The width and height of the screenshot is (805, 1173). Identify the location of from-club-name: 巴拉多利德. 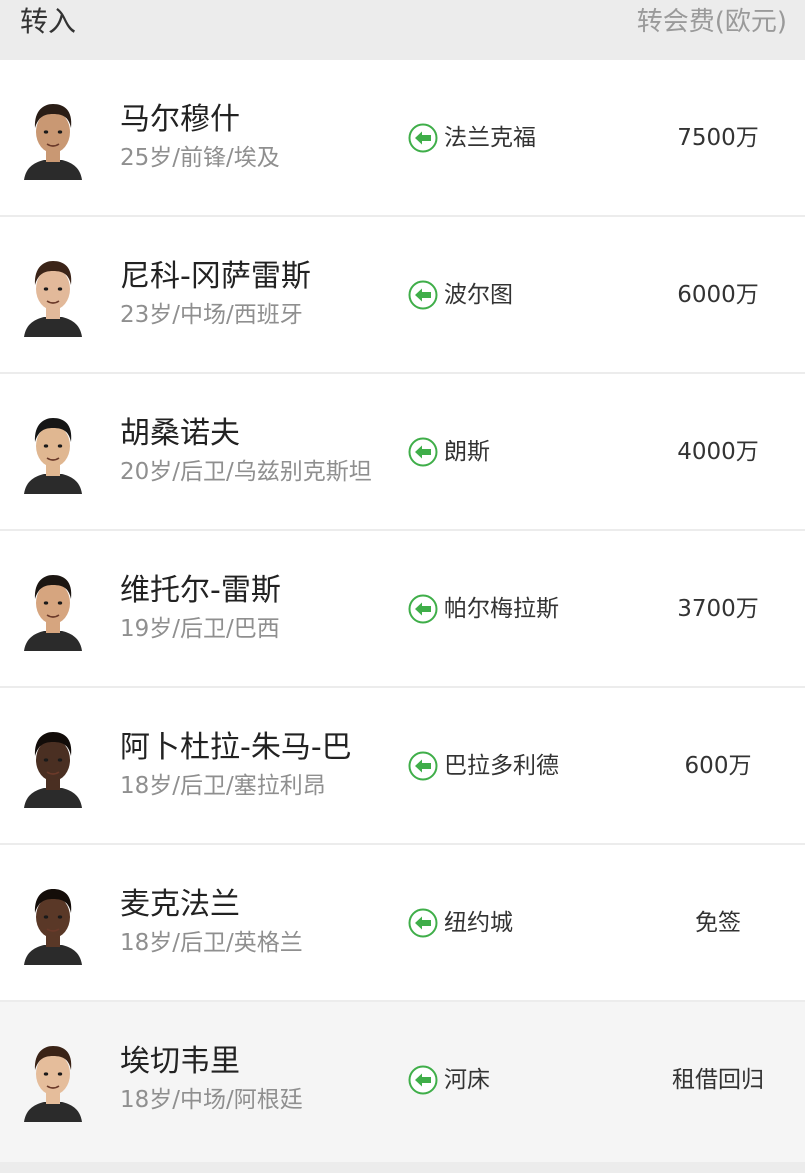
(501, 766).